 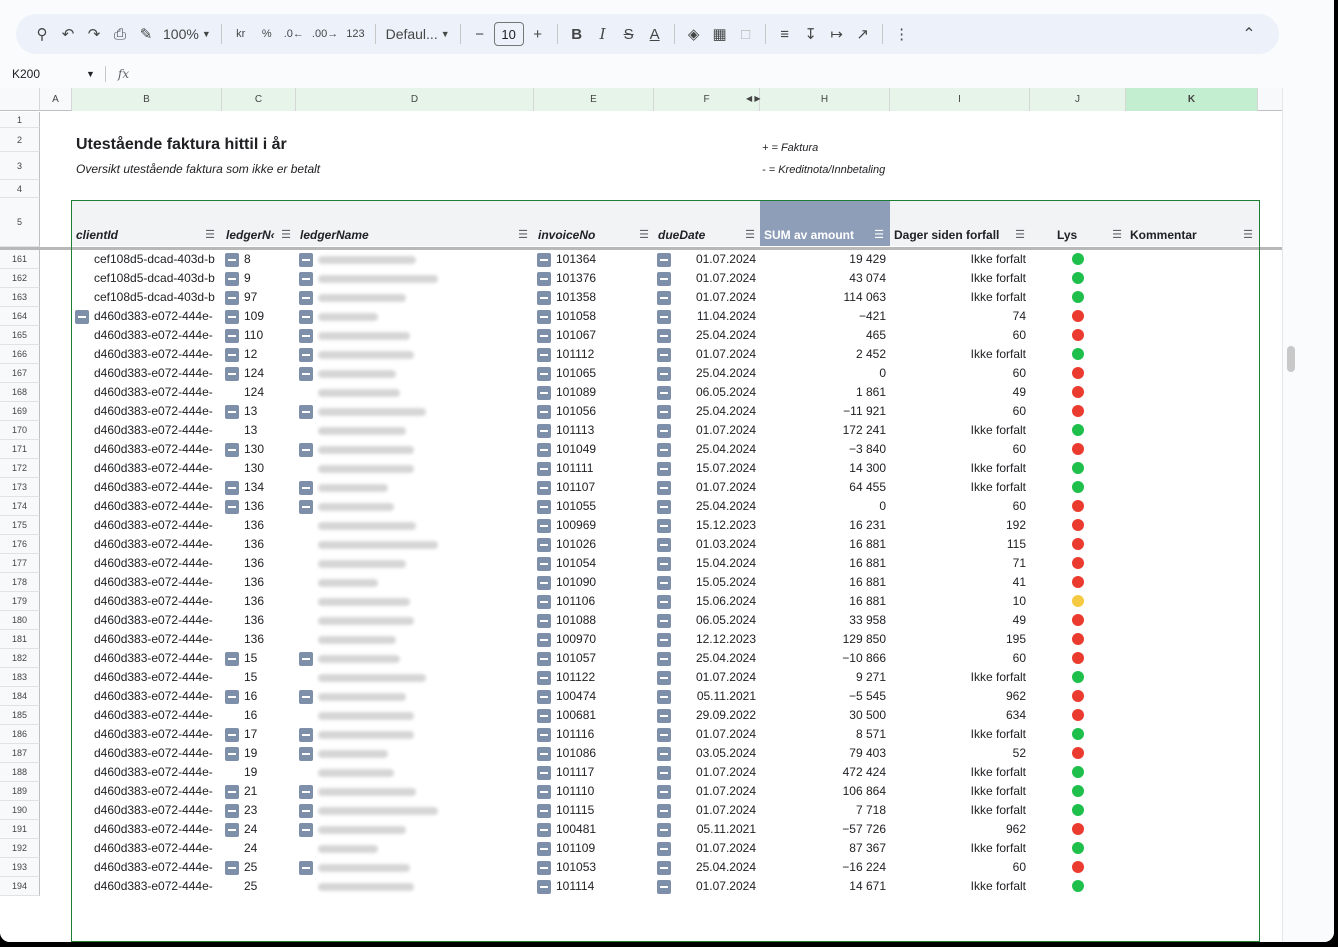 I want to click on cell-invoice-no: 101358, so click(x=601, y=297).